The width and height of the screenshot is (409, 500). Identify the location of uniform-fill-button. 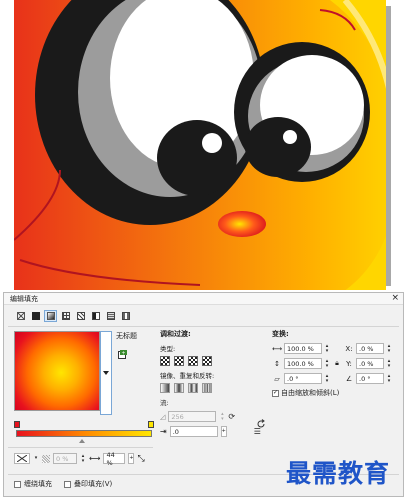
(35, 316).